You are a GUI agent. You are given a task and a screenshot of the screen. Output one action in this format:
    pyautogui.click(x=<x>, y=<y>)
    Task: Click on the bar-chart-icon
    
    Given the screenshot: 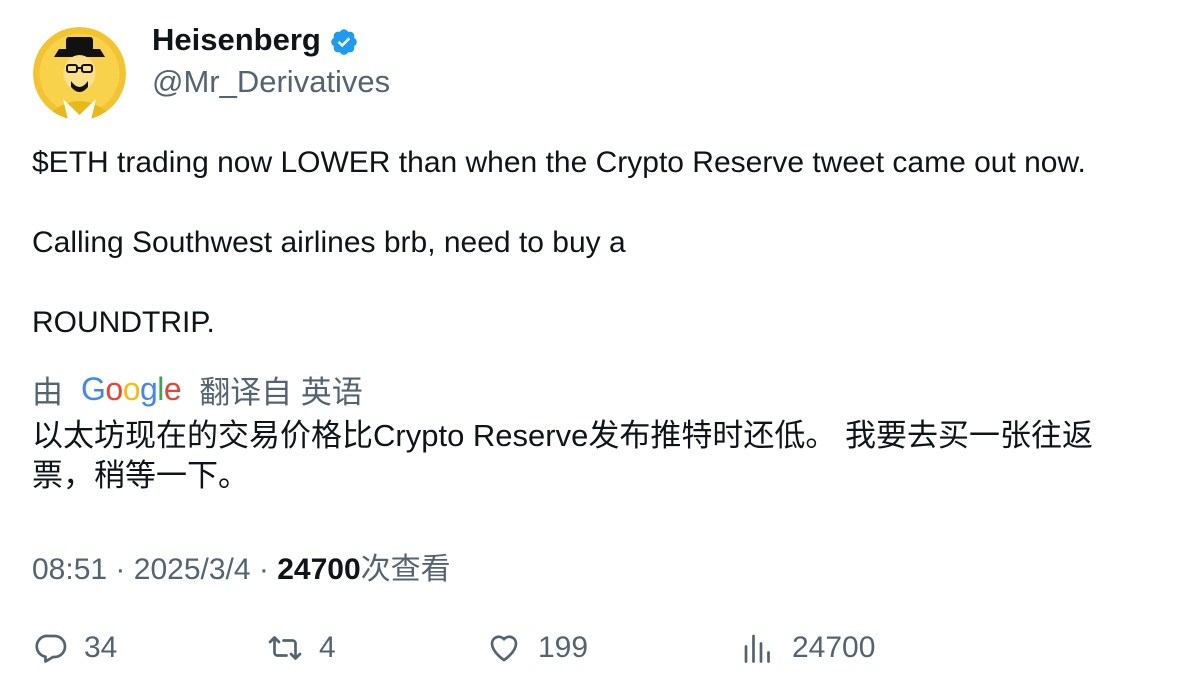 What is the action you would take?
    pyautogui.click(x=757, y=648)
    